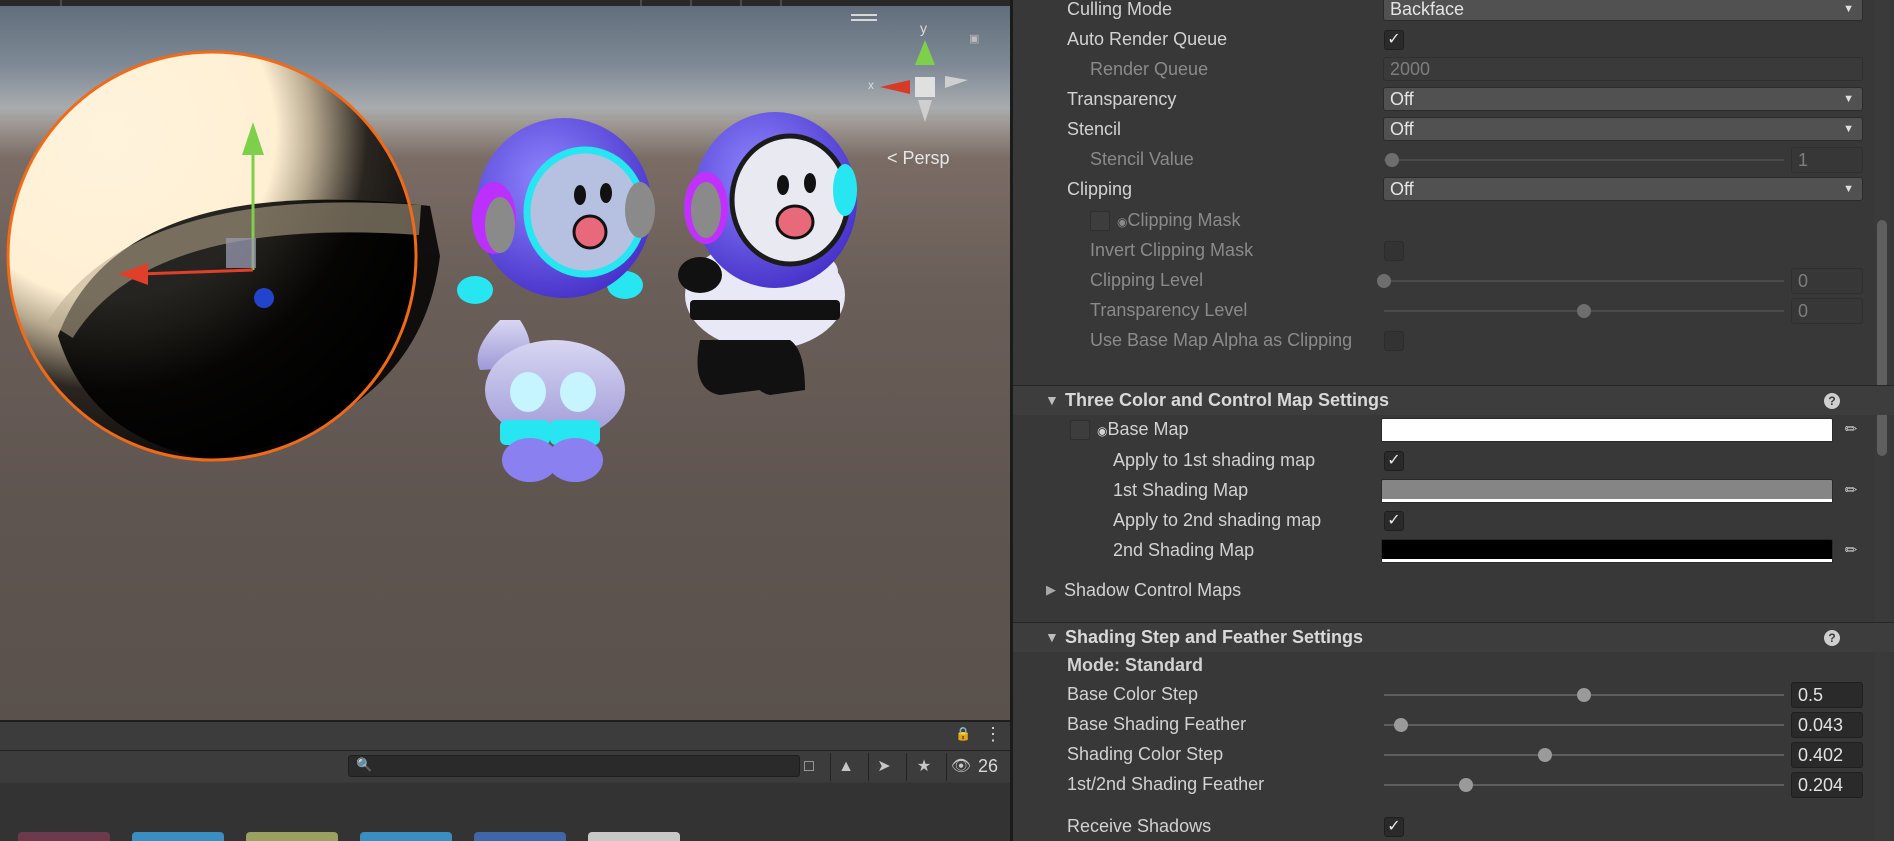 The width and height of the screenshot is (1894, 841). Describe the element at coordinates (1453, 637) in the screenshot. I see `shading-step-section-header: ▼ Shading Step and Feather Settings ?` at that location.